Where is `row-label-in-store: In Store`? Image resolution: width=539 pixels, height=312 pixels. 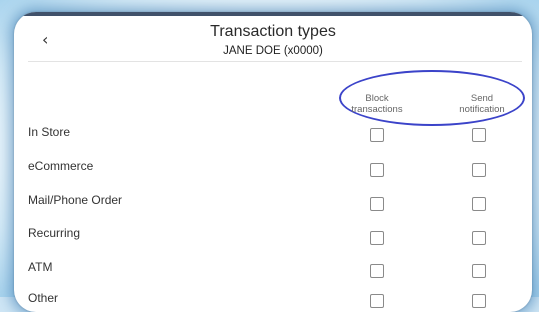 row-label-in-store: In Store is located at coordinates (49, 132).